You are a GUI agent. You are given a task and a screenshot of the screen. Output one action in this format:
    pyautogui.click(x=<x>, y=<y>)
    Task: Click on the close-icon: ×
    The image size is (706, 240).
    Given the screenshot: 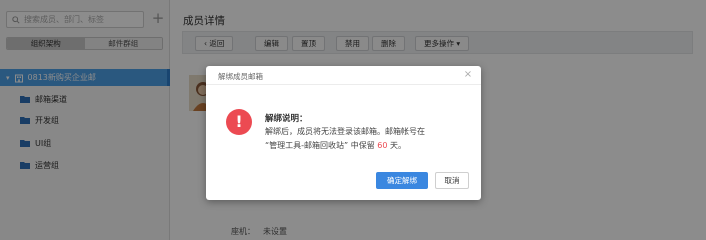 What is the action you would take?
    pyautogui.click(x=468, y=75)
    